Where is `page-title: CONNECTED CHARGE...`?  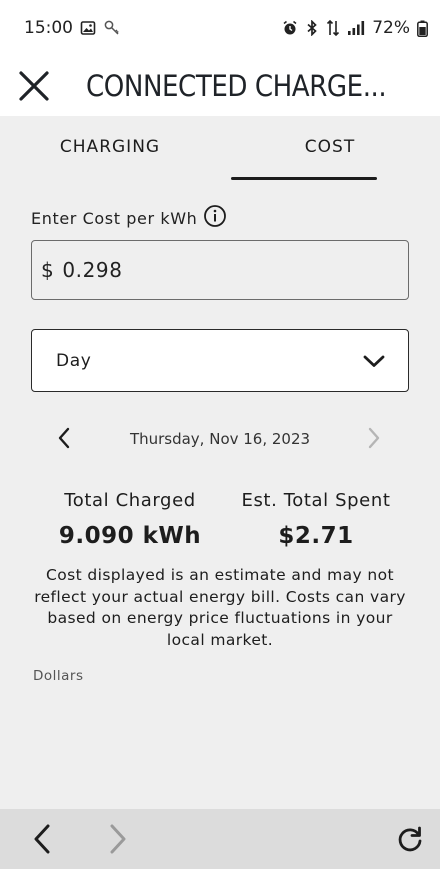
page-title: CONNECTED CHARGE... is located at coordinates (236, 86).